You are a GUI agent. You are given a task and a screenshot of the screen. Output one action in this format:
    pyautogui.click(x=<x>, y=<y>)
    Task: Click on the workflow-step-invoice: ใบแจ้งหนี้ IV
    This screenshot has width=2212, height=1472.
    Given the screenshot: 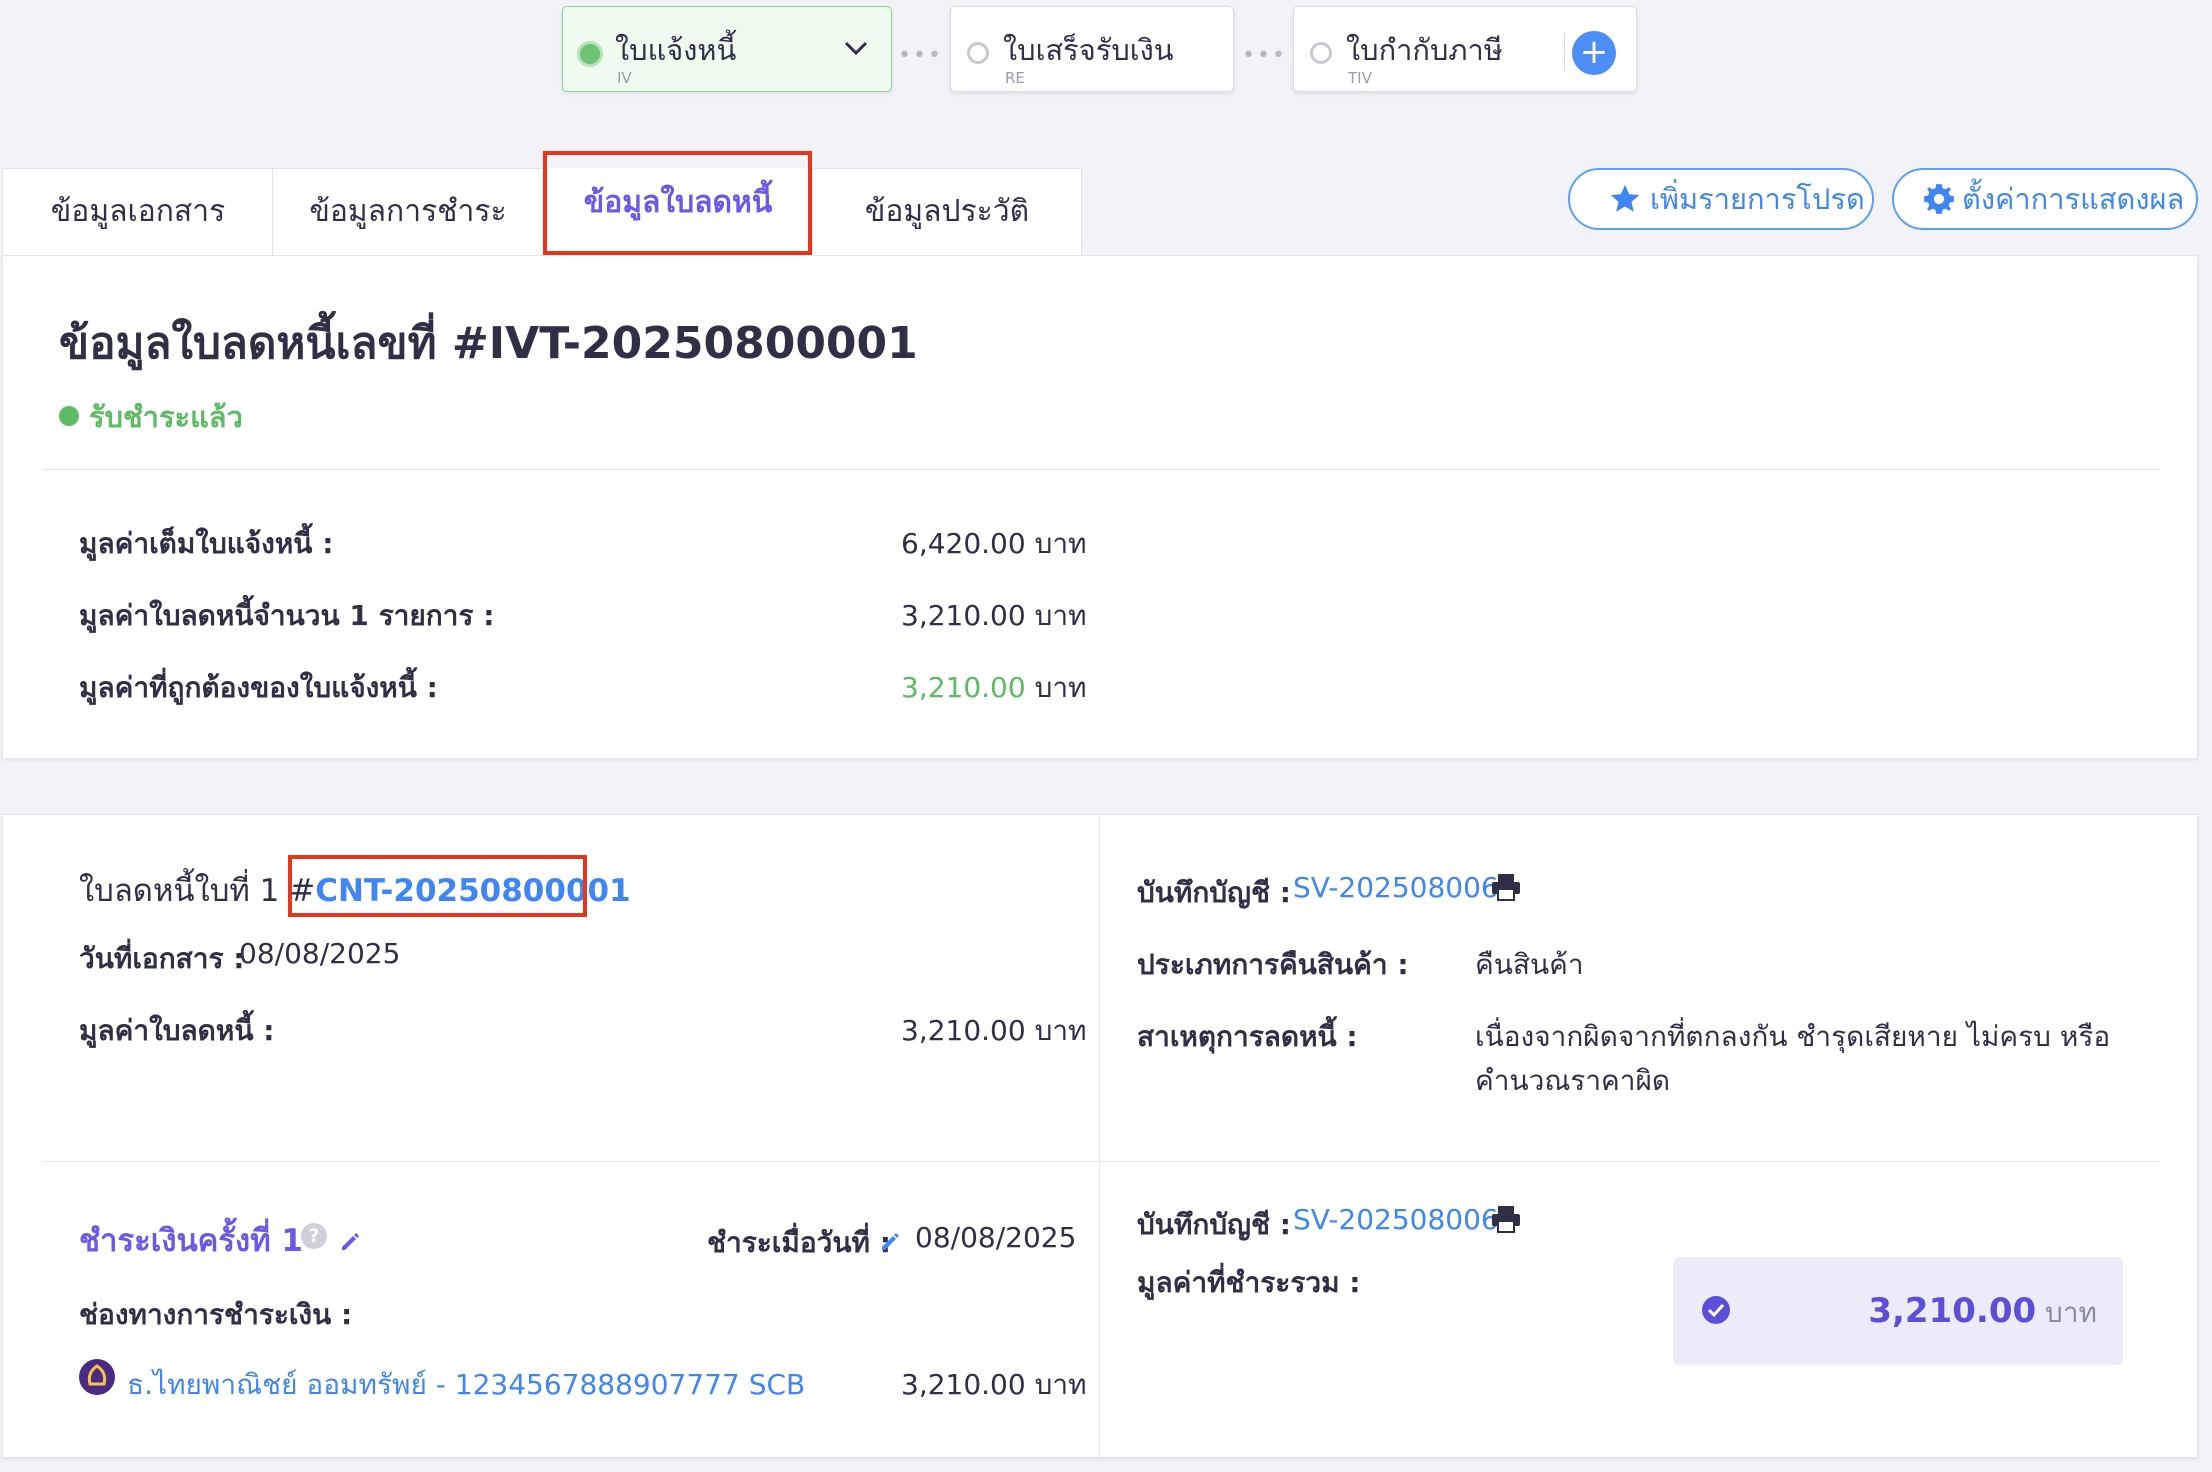 What is the action you would take?
    pyautogui.click(x=727, y=49)
    